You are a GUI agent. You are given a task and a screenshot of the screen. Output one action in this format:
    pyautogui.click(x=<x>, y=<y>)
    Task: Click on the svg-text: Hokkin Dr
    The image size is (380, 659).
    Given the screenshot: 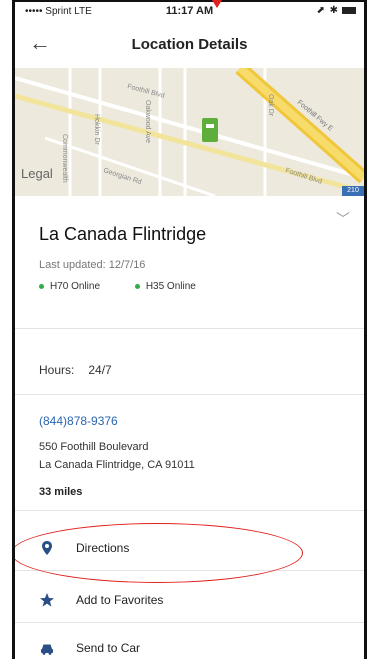 What is the action you would take?
    pyautogui.click(x=96, y=129)
    